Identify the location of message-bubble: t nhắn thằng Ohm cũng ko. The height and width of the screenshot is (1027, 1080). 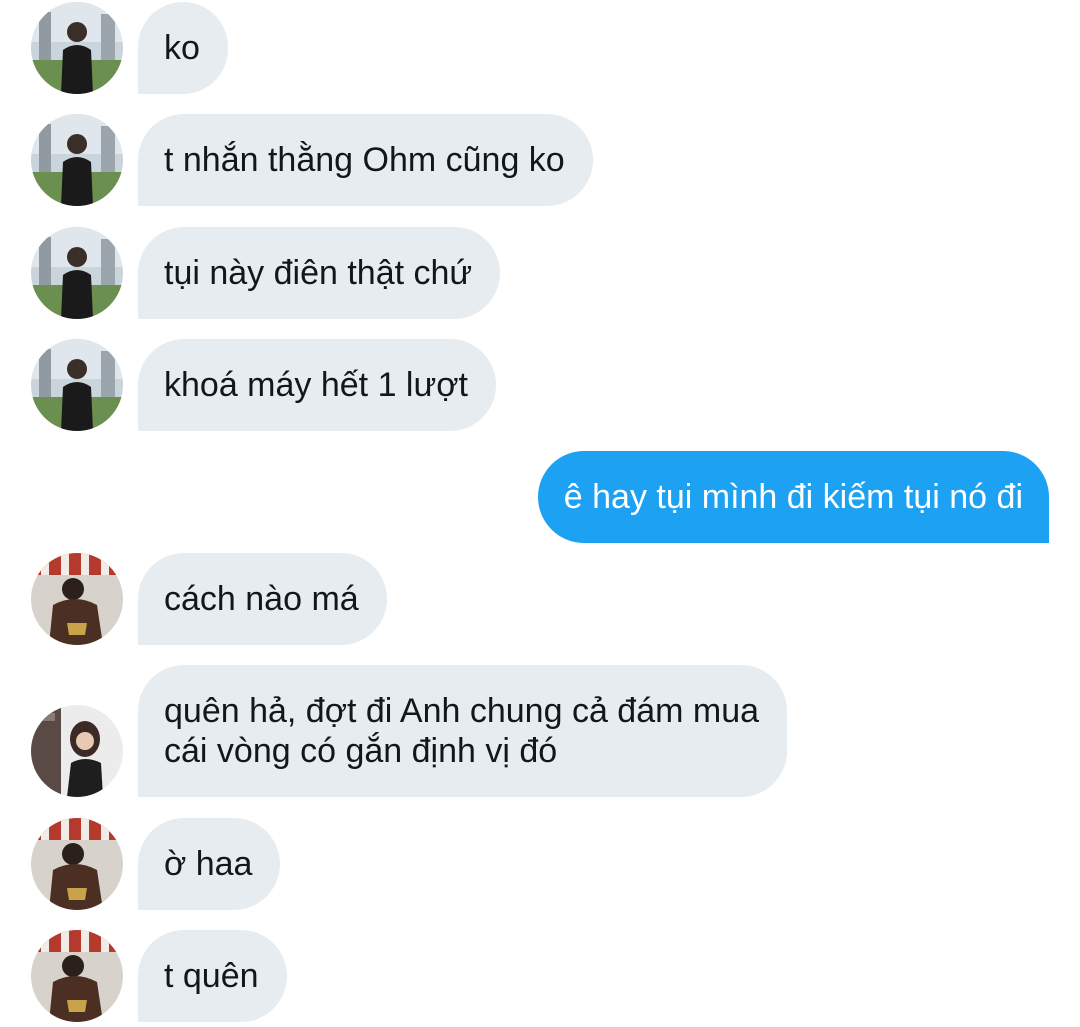
(365, 160).